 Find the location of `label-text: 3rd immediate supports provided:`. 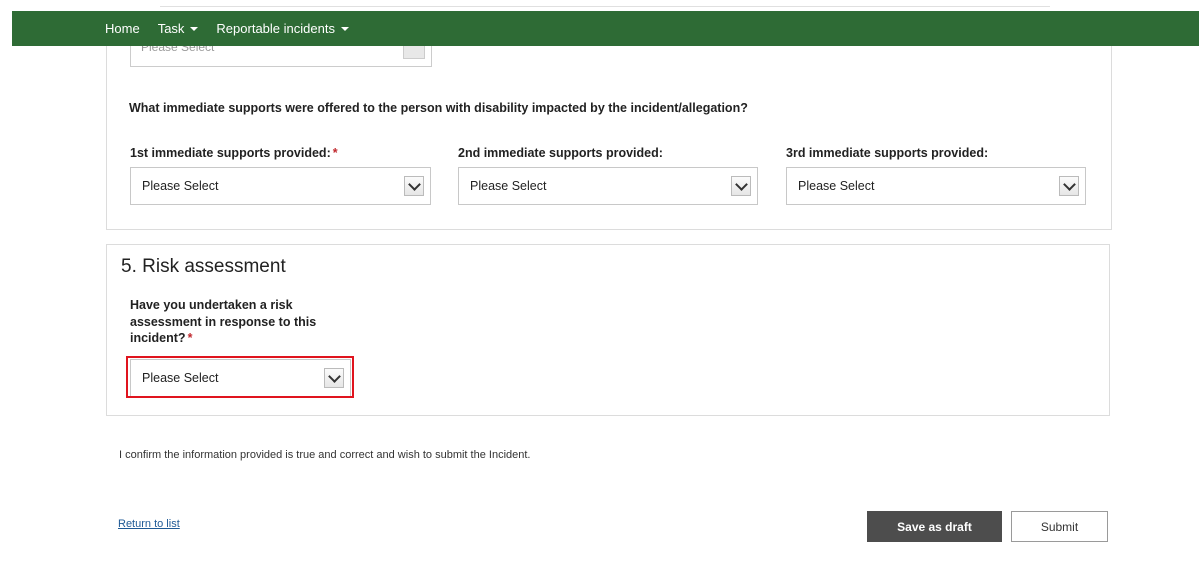

label-text: 3rd immediate supports provided: is located at coordinates (887, 153).